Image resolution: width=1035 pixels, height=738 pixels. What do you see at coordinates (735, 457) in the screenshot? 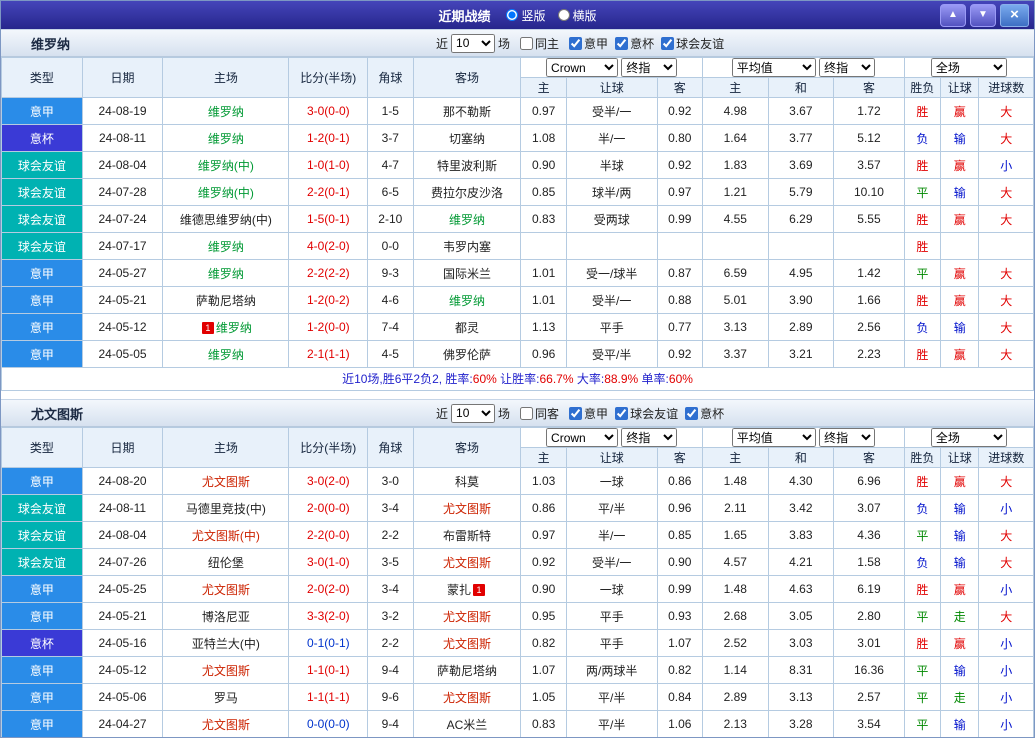
I see `col-avg-home: 主` at bounding box center [735, 457].